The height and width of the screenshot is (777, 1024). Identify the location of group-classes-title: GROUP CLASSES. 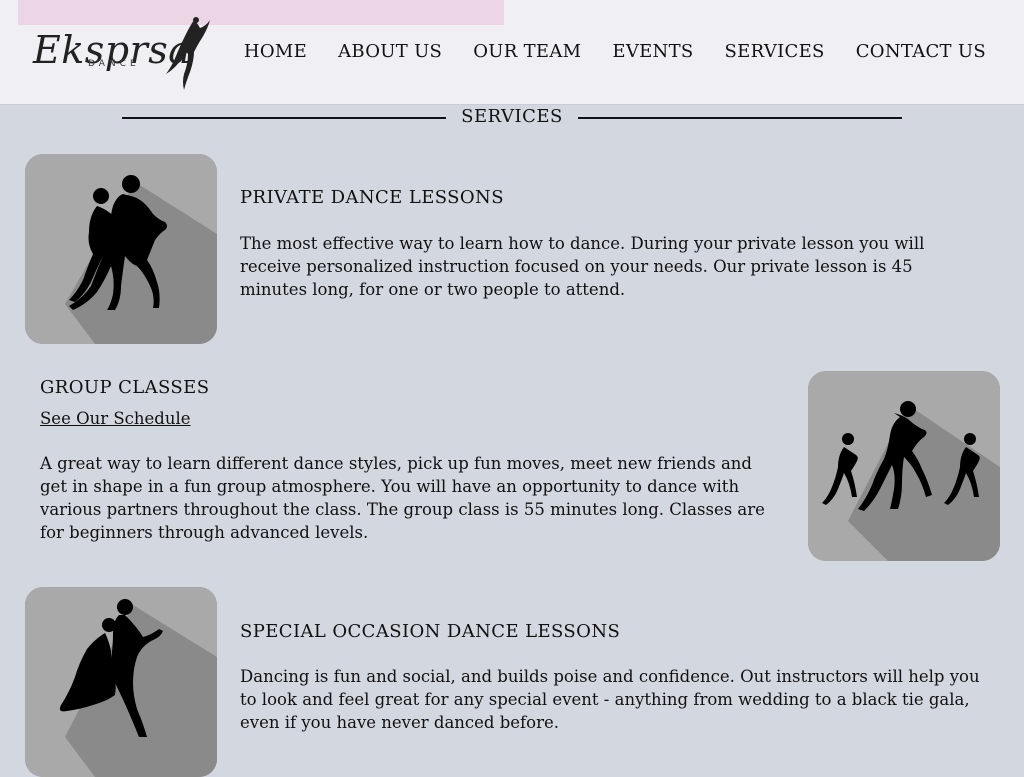
(125, 387).